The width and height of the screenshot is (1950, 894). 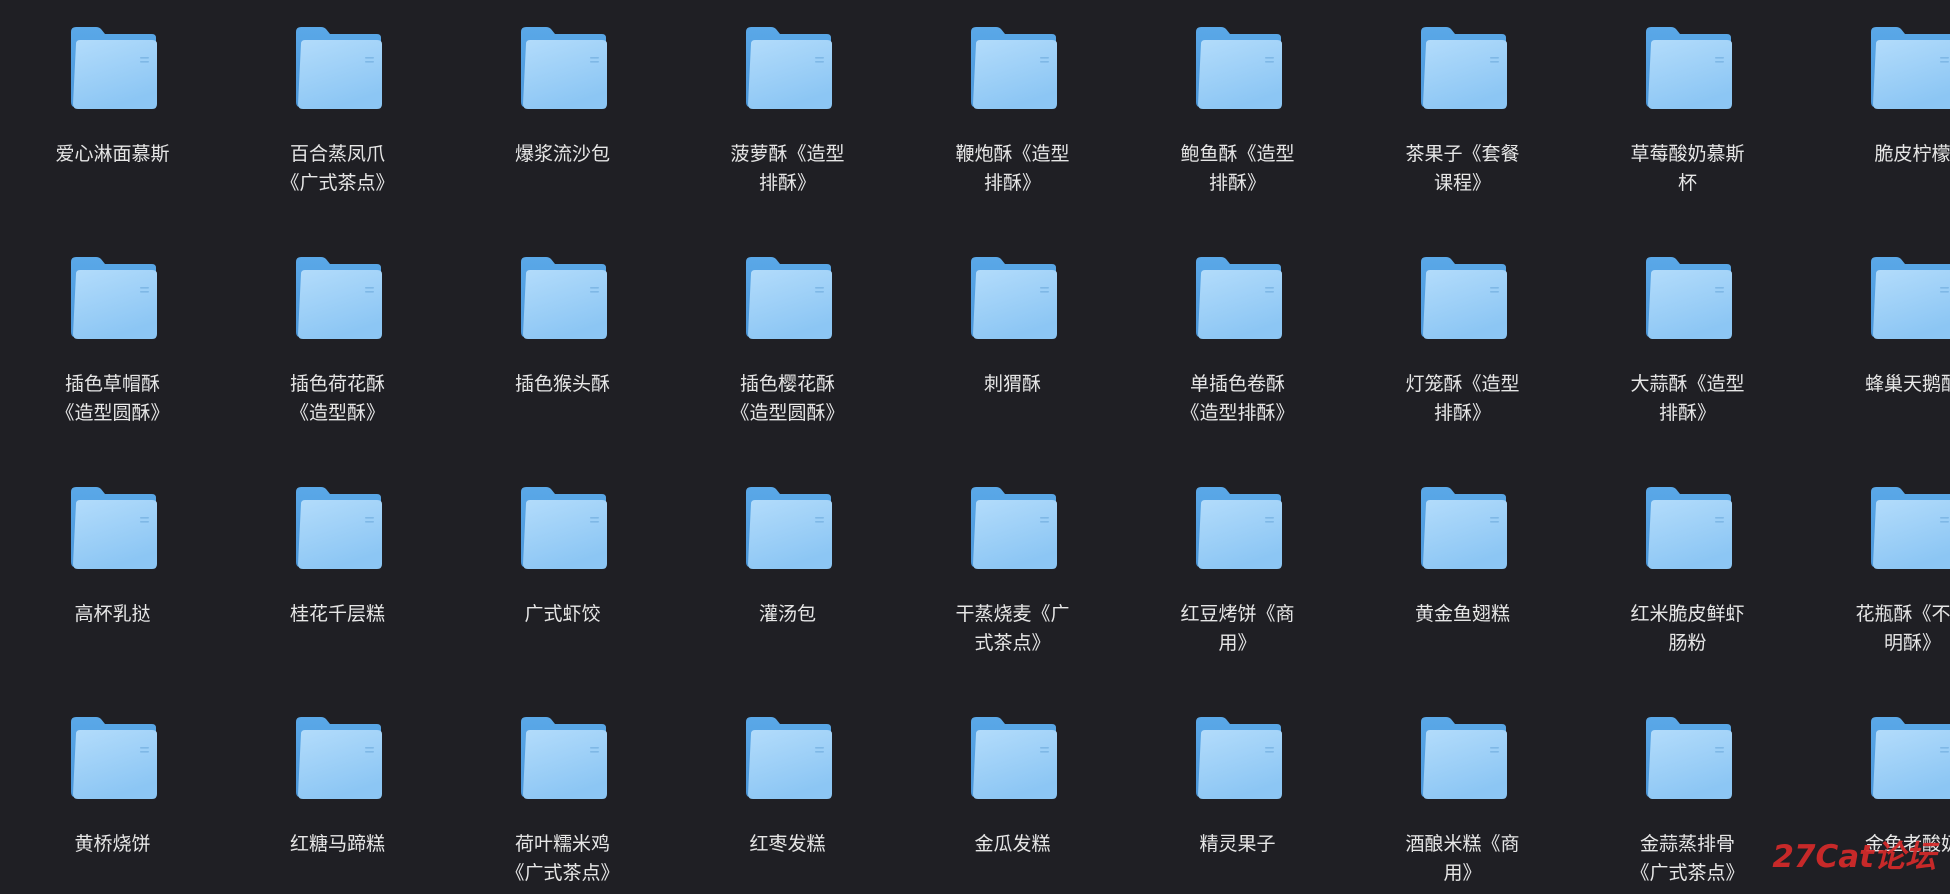 I want to click on folder-label: 精灵果子, so click(x=1237, y=844).